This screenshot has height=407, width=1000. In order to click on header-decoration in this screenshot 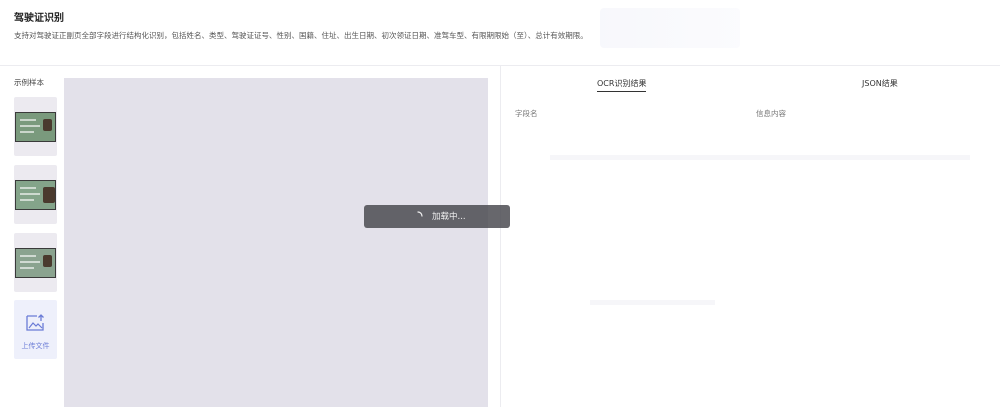, I will do `click(670, 28)`.